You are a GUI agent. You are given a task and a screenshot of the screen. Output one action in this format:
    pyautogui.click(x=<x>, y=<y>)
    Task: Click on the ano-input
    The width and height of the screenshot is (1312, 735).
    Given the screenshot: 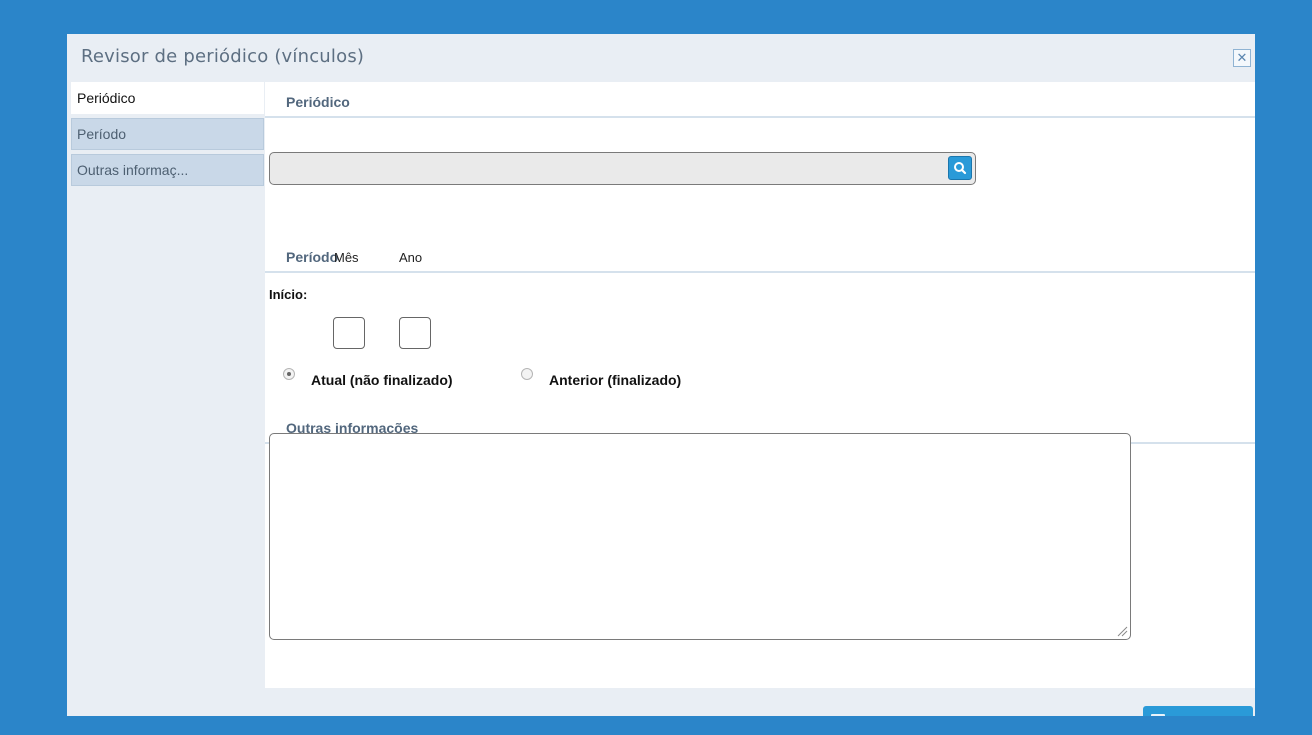 What is the action you would take?
    pyautogui.click(x=415, y=333)
    